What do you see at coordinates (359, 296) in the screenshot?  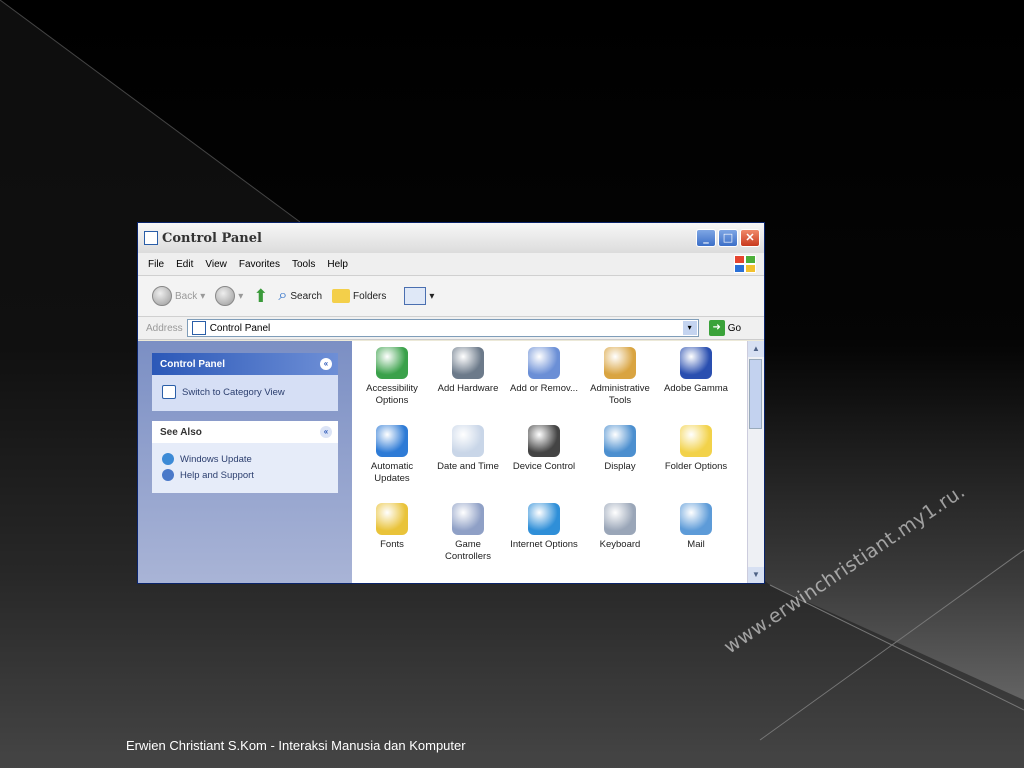 I see `folders-button: Folders` at bounding box center [359, 296].